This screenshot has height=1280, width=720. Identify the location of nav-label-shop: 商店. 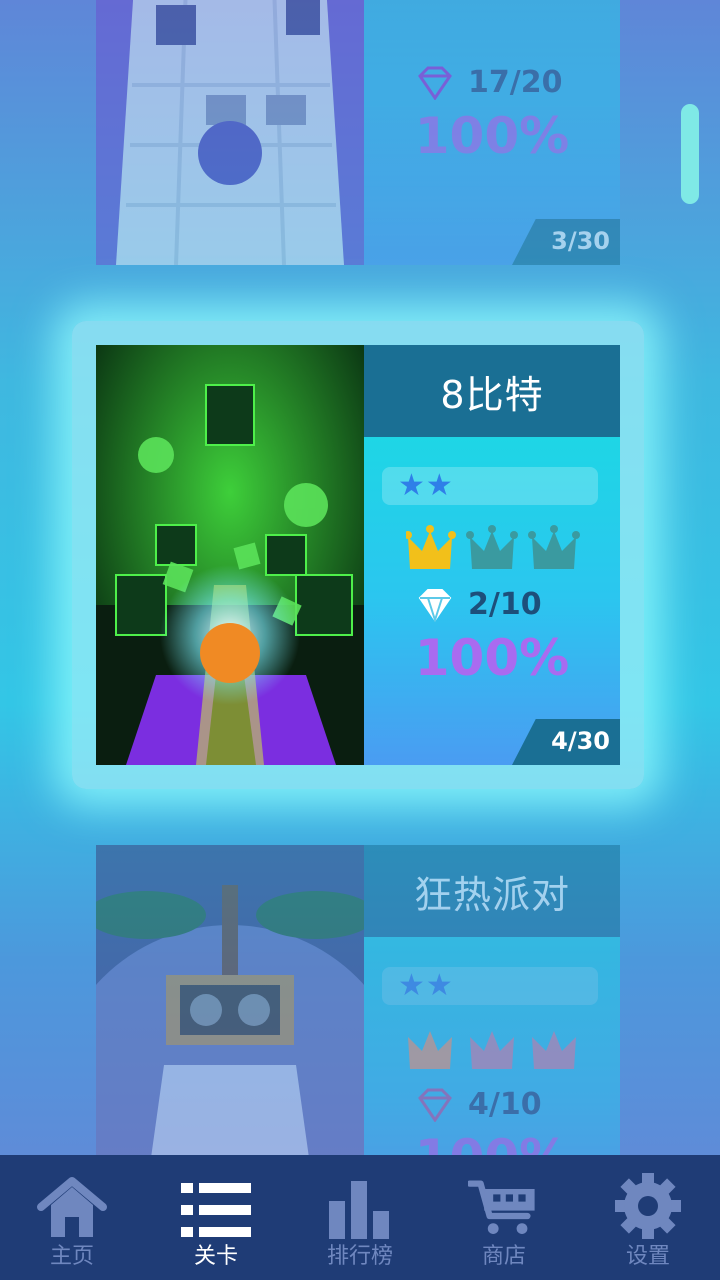
(503, 1256).